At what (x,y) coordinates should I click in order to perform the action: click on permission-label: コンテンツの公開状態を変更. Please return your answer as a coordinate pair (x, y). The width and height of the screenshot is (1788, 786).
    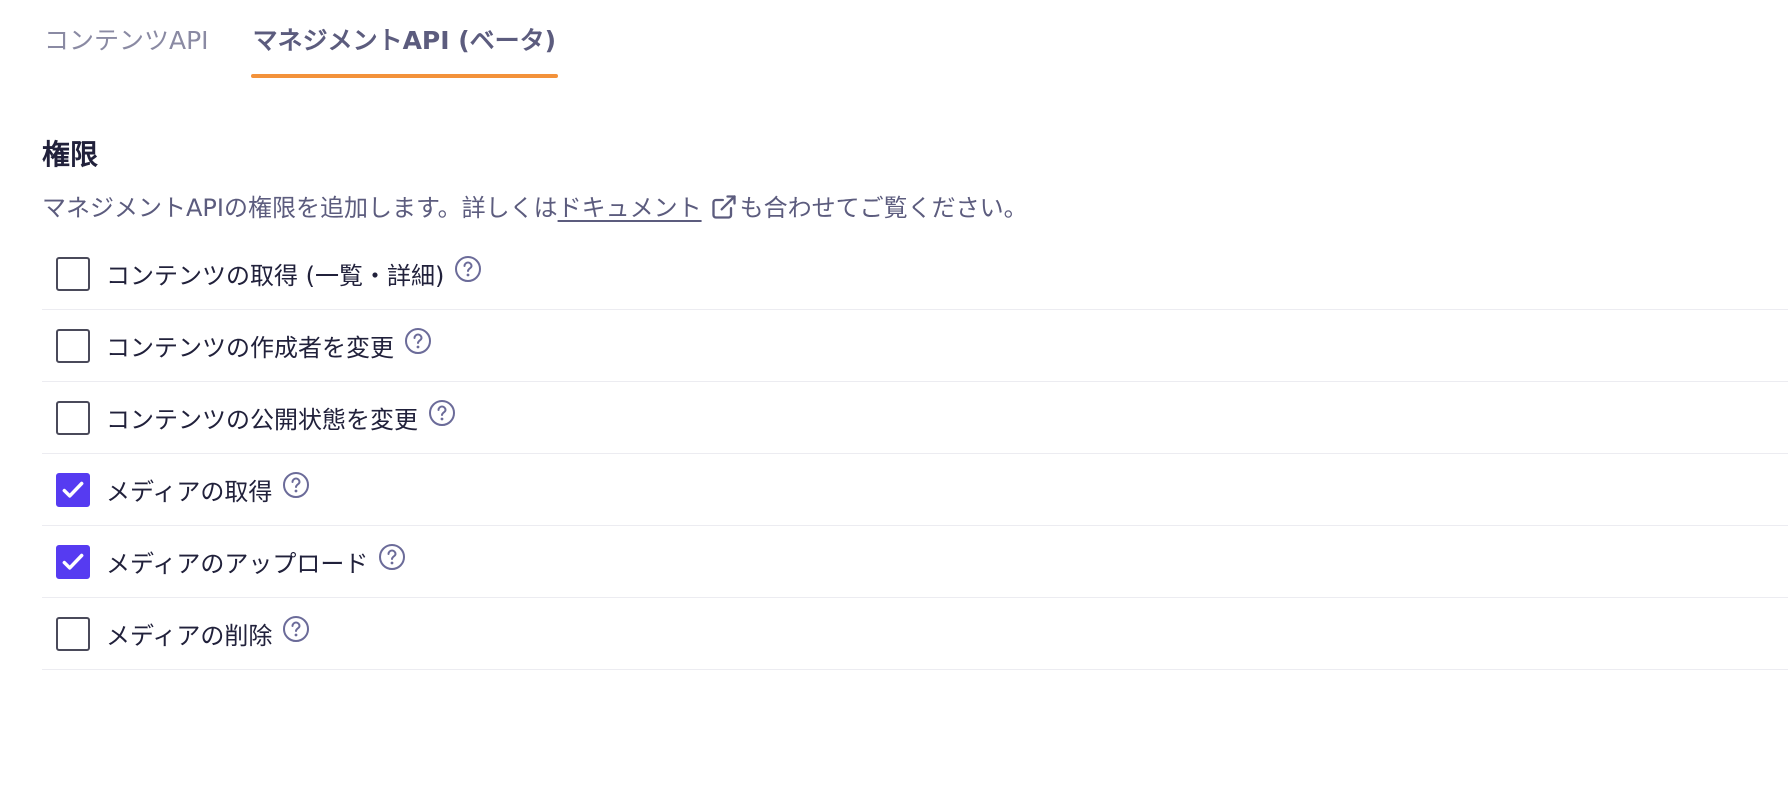
    Looking at the image, I should click on (262, 420).